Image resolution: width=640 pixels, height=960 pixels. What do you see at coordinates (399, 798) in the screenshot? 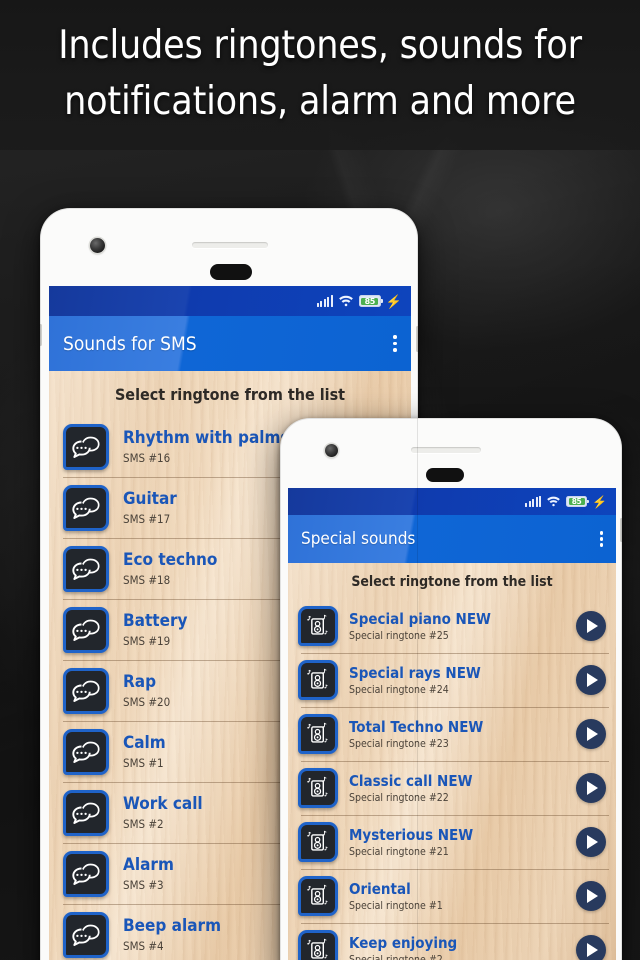
I see `list-item-subtitle: Special ringtone #22` at bounding box center [399, 798].